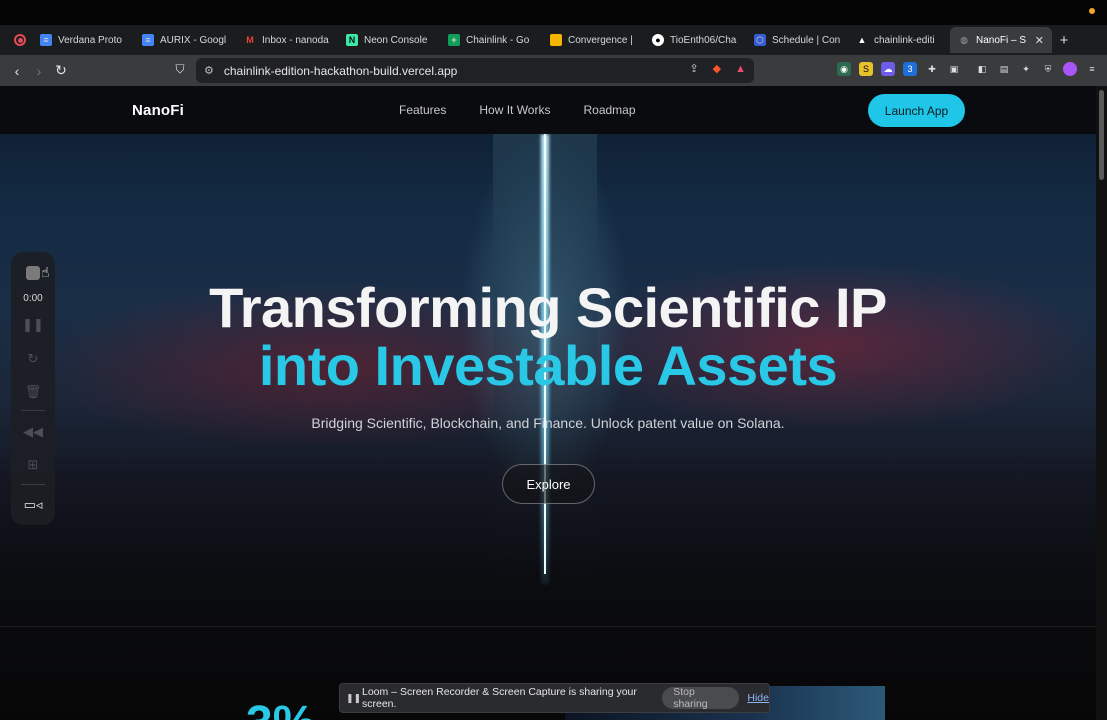 The width and height of the screenshot is (1107, 720). What do you see at coordinates (33, 298) in the screenshot?
I see `recording-timer: 0:00` at bounding box center [33, 298].